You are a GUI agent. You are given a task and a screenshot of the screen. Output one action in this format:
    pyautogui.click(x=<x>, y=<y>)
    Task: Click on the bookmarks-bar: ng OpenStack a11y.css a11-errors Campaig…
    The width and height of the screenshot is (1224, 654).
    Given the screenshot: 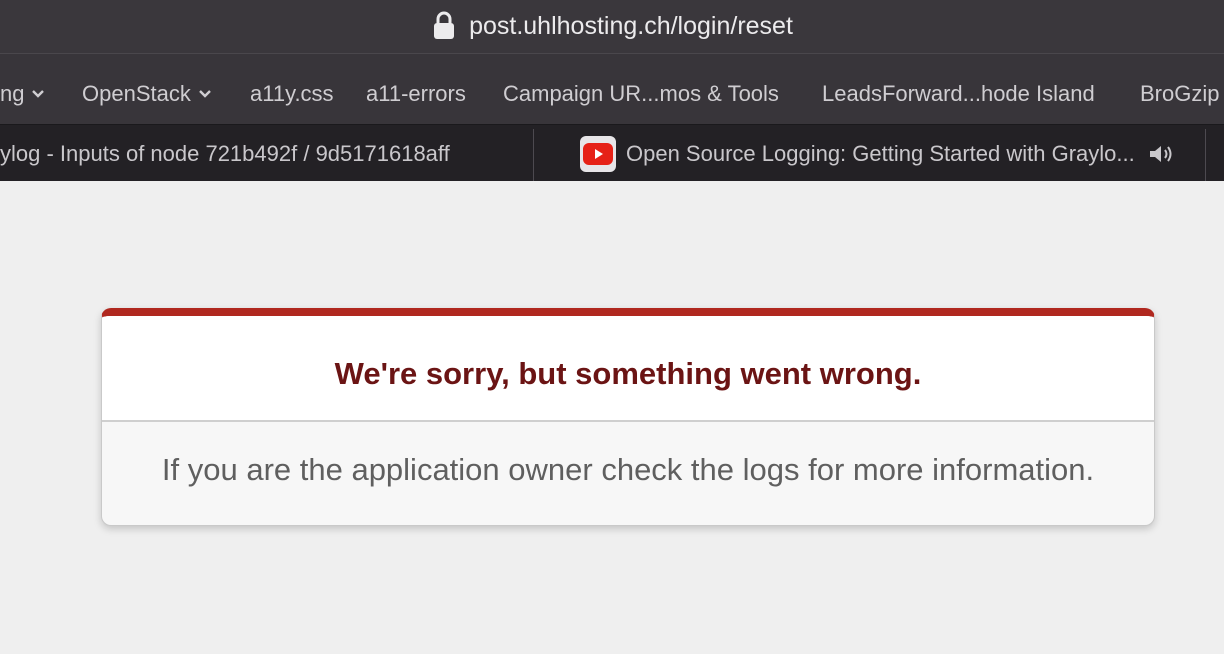 What is the action you would take?
    pyautogui.click(x=612, y=89)
    